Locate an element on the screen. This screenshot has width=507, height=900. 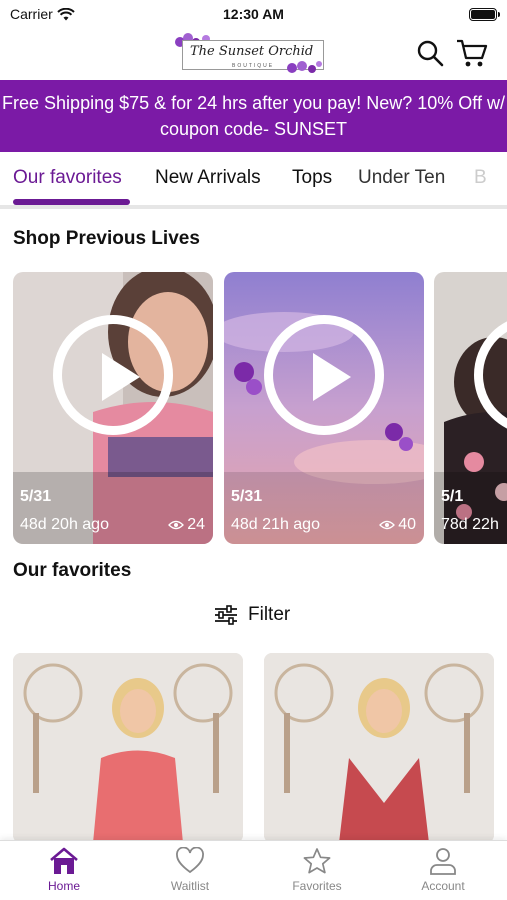
tab-next: B is located at coordinates (480, 178).